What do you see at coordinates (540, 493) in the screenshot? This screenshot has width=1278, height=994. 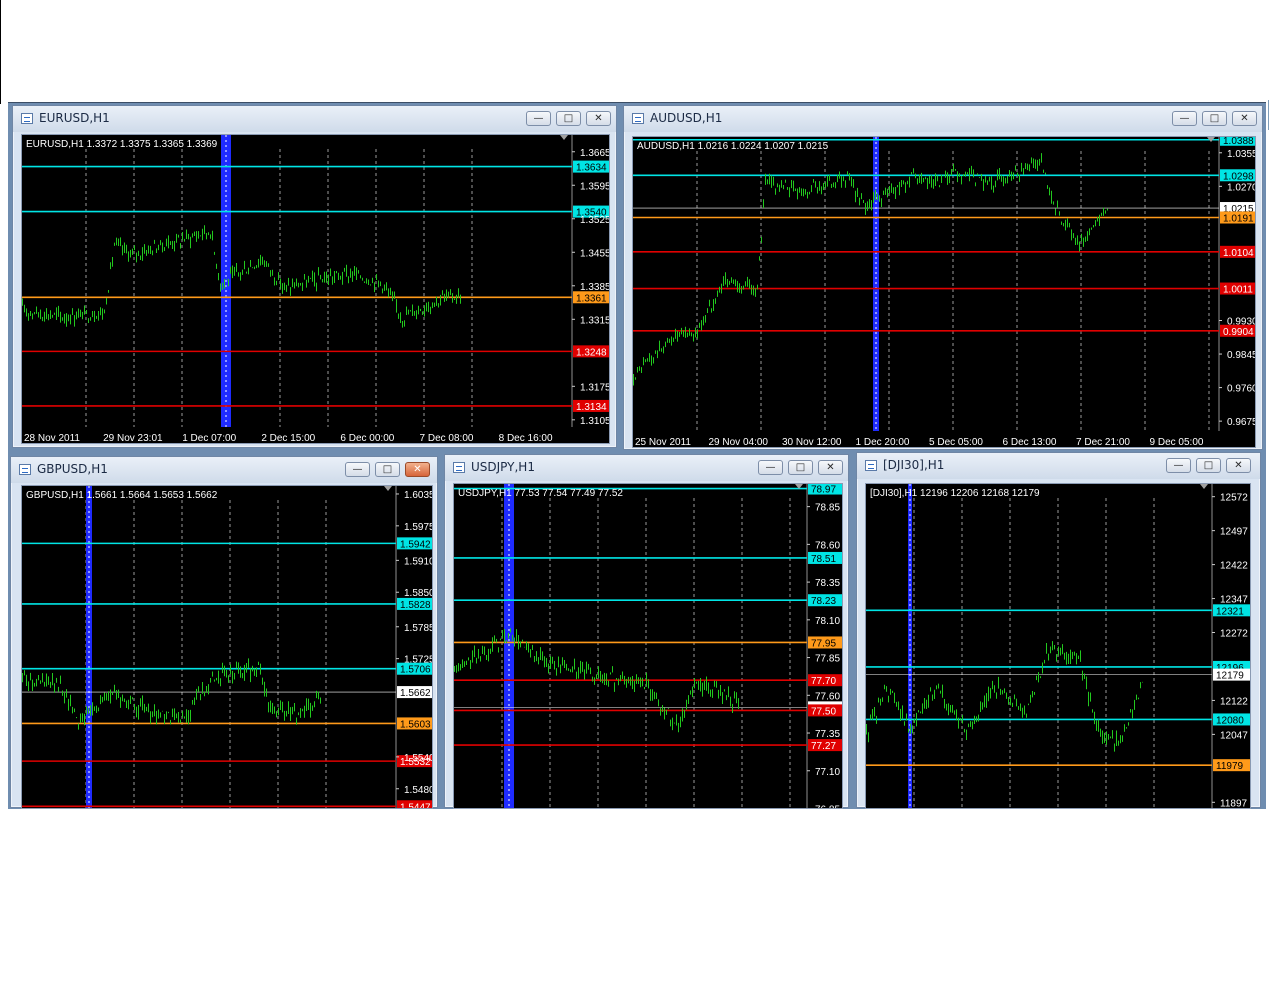 I see `chart-info-text: USDJPY,H1 77.53 77.54 77.49 77.52` at bounding box center [540, 493].